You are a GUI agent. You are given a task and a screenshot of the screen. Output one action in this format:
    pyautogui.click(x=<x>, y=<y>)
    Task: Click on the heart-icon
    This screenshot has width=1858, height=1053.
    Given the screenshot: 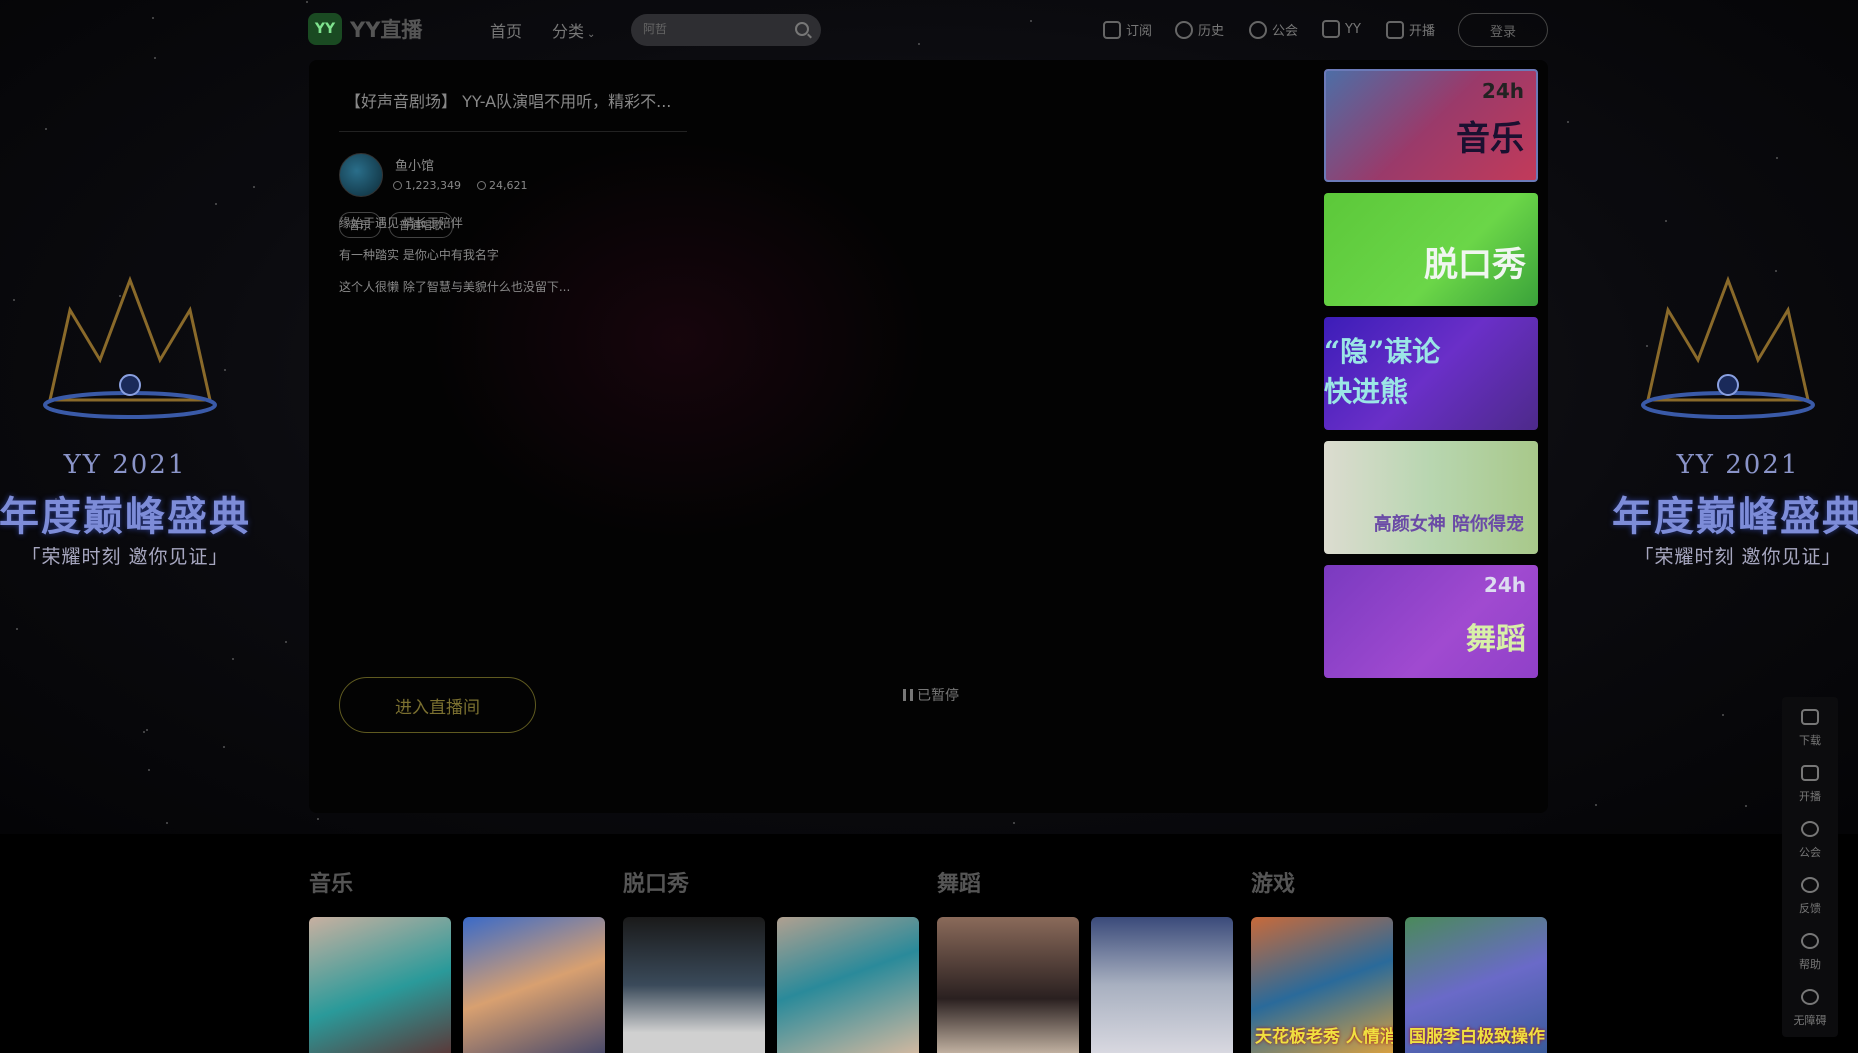 What is the action you would take?
    pyautogui.click(x=481, y=185)
    